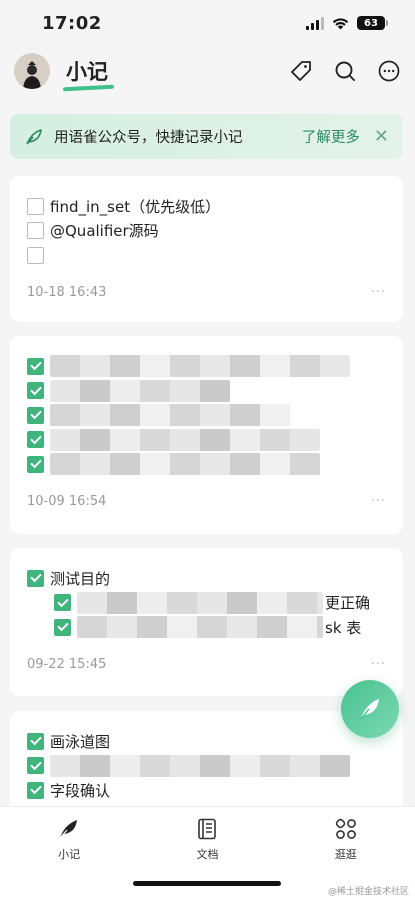 The width and height of the screenshot is (415, 899). What do you see at coordinates (207, 829) in the screenshot?
I see `book-icon` at bounding box center [207, 829].